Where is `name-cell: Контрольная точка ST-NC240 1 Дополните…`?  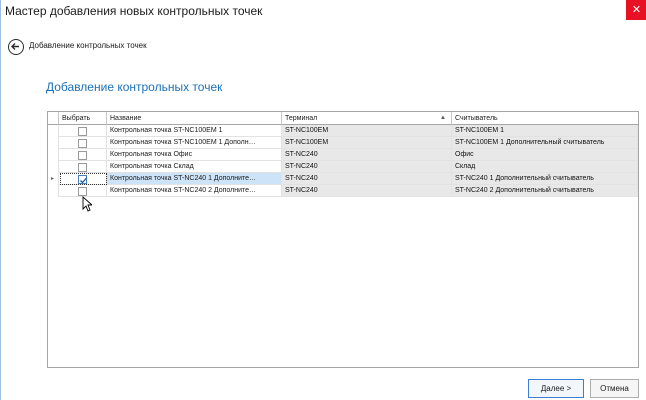 name-cell: Контрольная точка ST-NC240 1 Дополните… is located at coordinates (194, 179).